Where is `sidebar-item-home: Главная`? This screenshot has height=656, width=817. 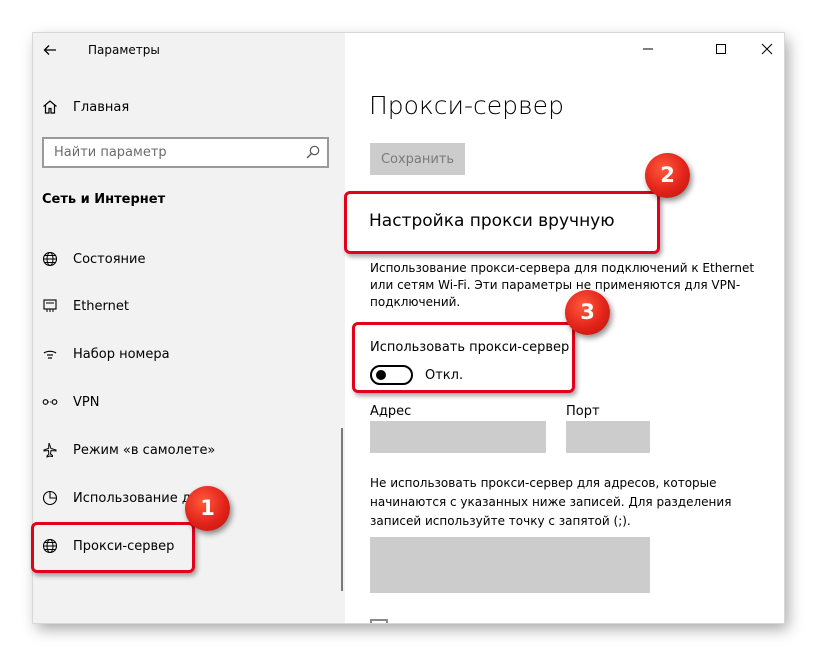 sidebar-item-home: Главная is located at coordinates (85, 107).